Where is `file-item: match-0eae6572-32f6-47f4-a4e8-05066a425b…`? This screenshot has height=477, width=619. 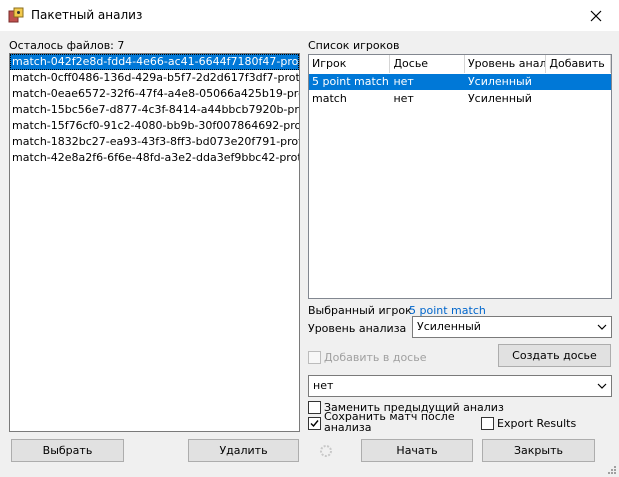 file-item: match-0eae6572-32f6-47f4-a4e8-05066a425b… is located at coordinates (154, 94).